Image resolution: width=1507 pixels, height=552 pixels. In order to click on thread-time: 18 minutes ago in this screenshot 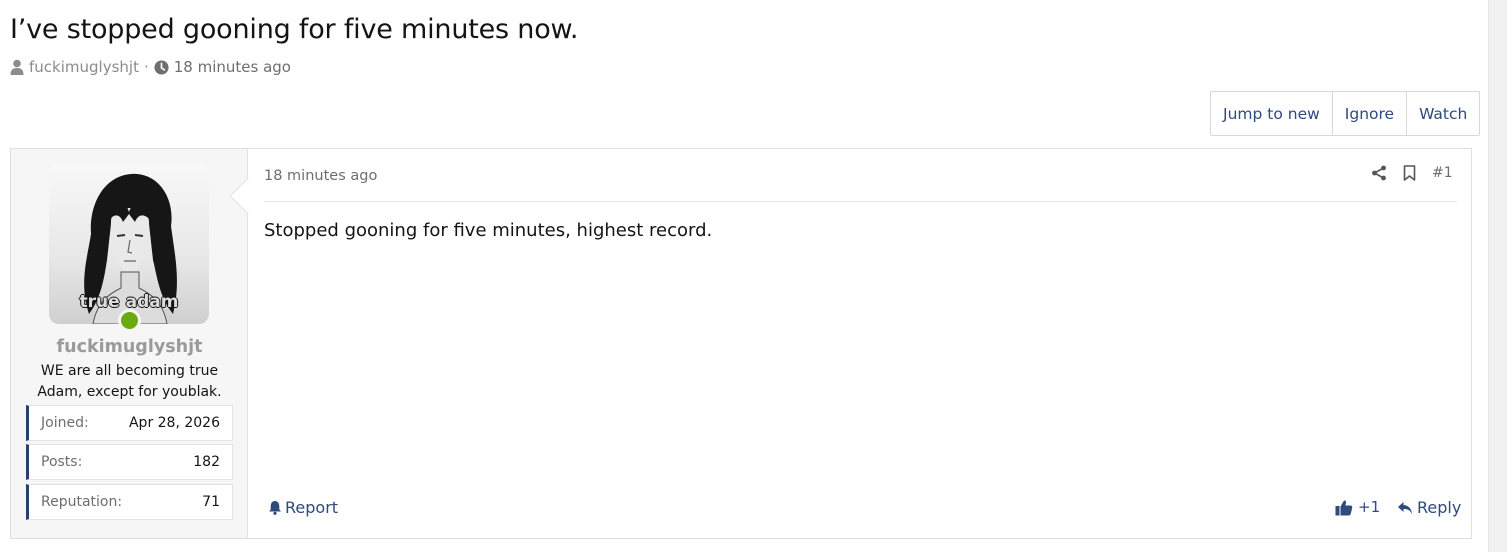, I will do `click(232, 67)`.